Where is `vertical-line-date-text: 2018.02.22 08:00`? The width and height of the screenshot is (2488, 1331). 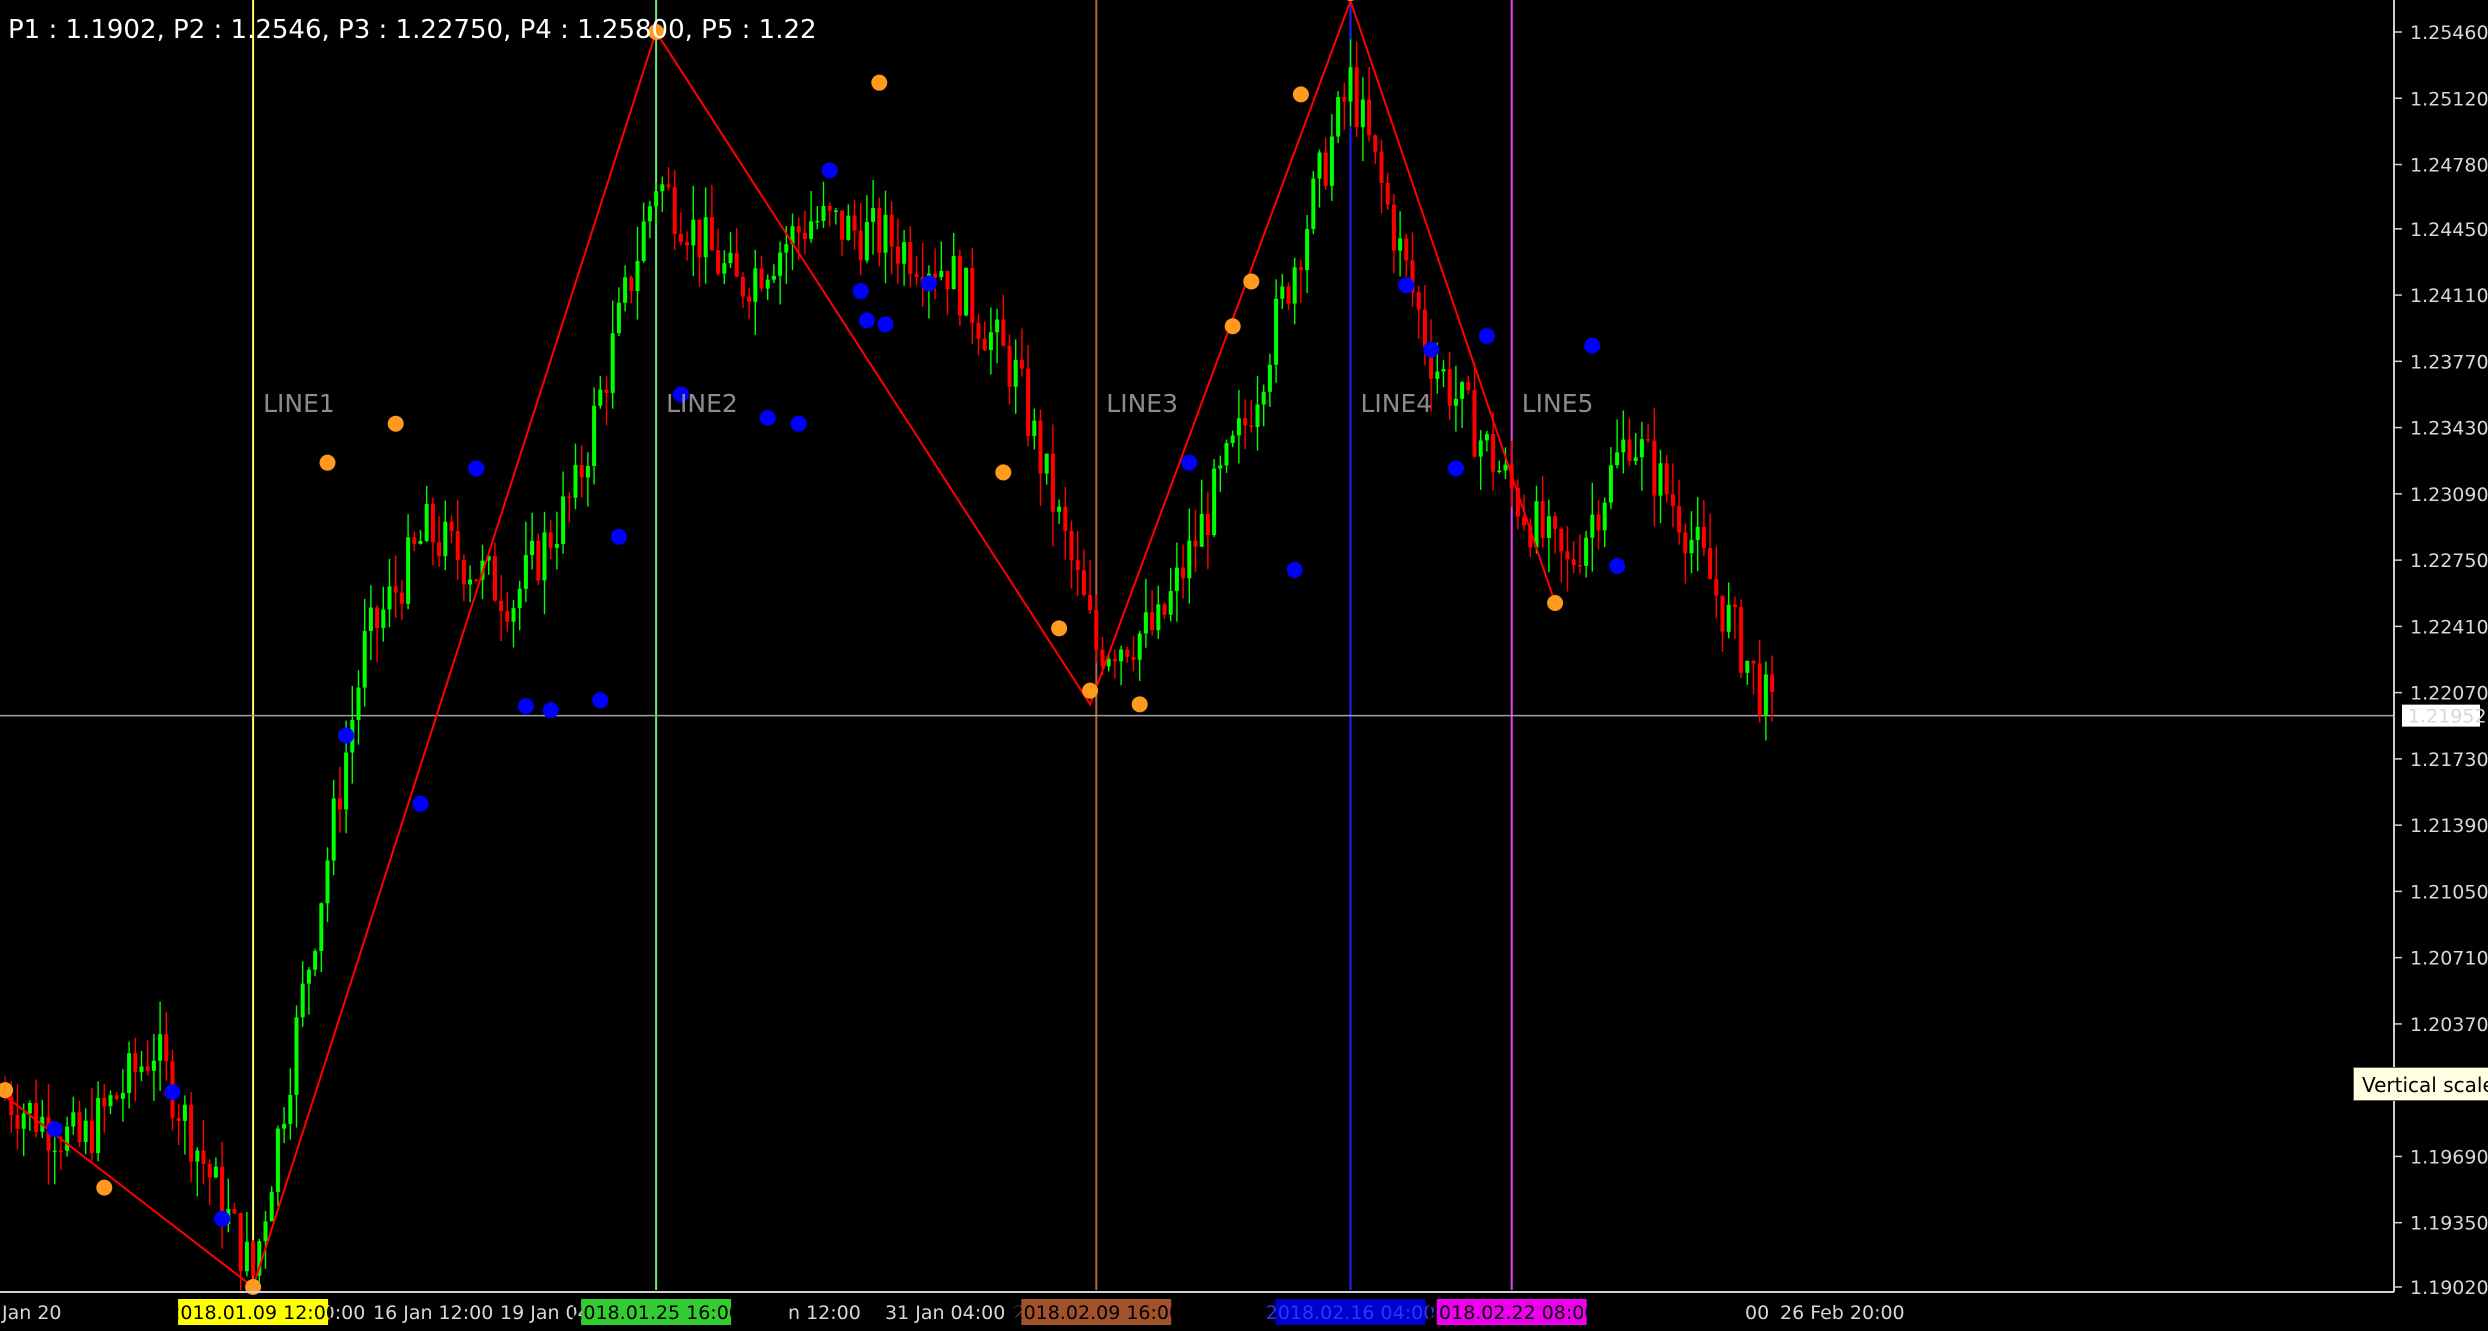 vertical-line-date-text: 2018.02.22 08:00 is located at coordinates (1512, 1313).